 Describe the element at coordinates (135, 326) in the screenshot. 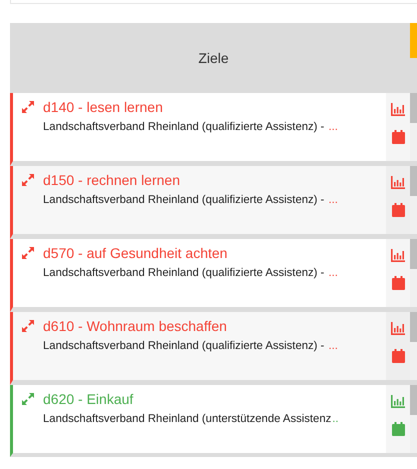

I see `goal-title: d610 - Wohnraum beschaffen` at that location.